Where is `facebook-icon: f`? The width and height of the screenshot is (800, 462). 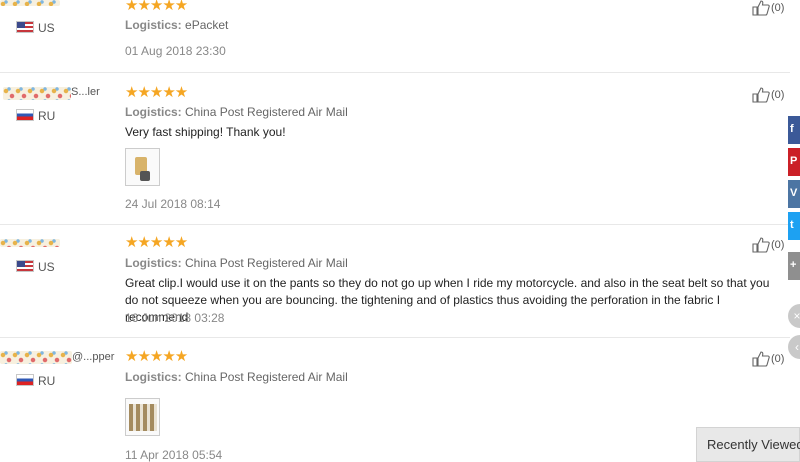
facebook-icon: f is located at coordinates (792, 129).